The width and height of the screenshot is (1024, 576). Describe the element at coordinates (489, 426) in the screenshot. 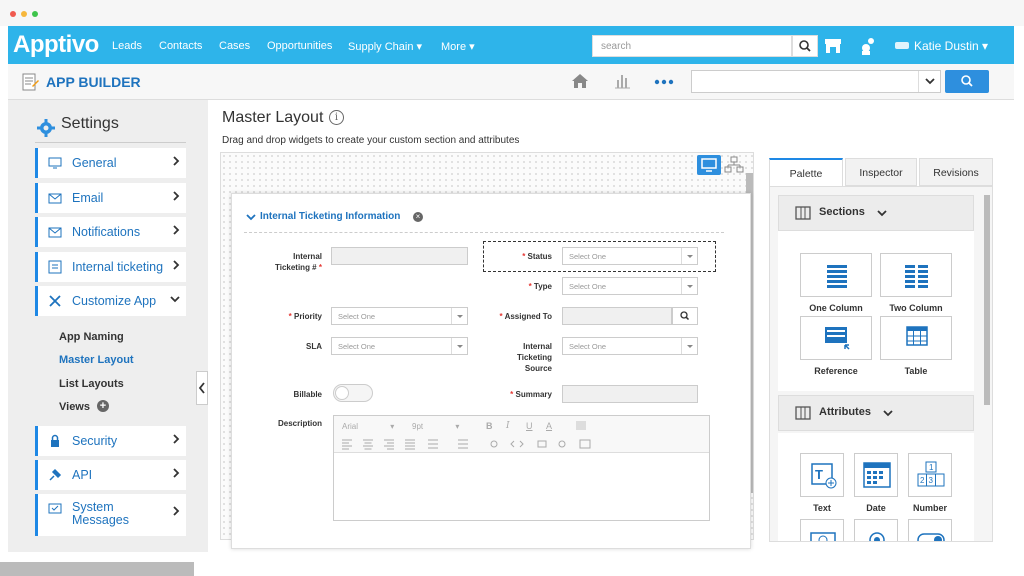

I see `bold-icon: B` at that location.